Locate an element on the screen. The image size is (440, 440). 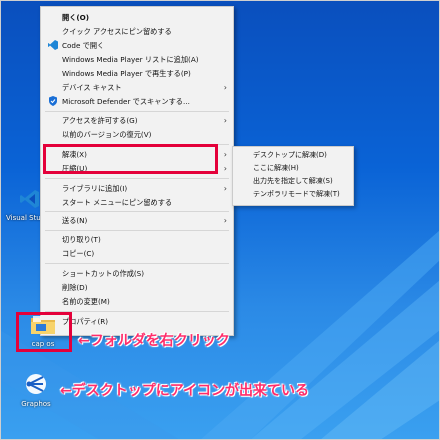
shortcut-annotation: ←デスクトップにアイコンが出来ている is located at coordinates (185, 391).